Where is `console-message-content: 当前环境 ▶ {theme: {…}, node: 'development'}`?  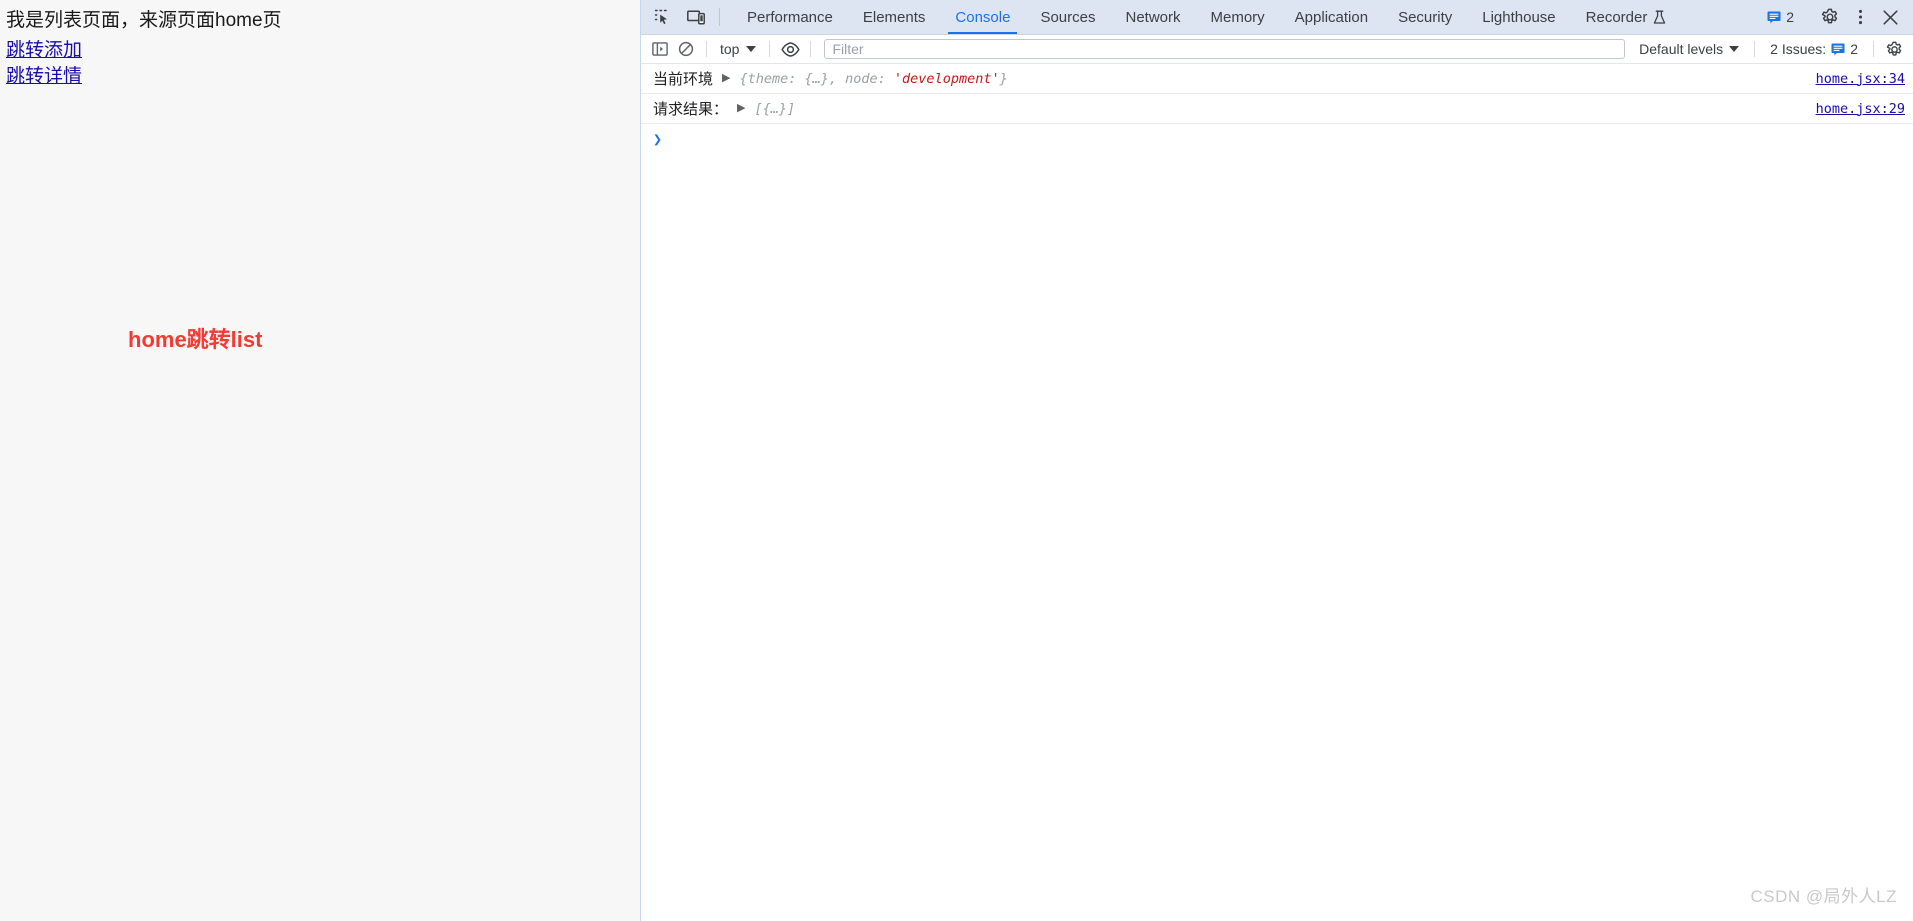
console-message-content: 当前环境 ▶ {theme: {…}, node: 'development'} is located at coordinates (1224, 78).